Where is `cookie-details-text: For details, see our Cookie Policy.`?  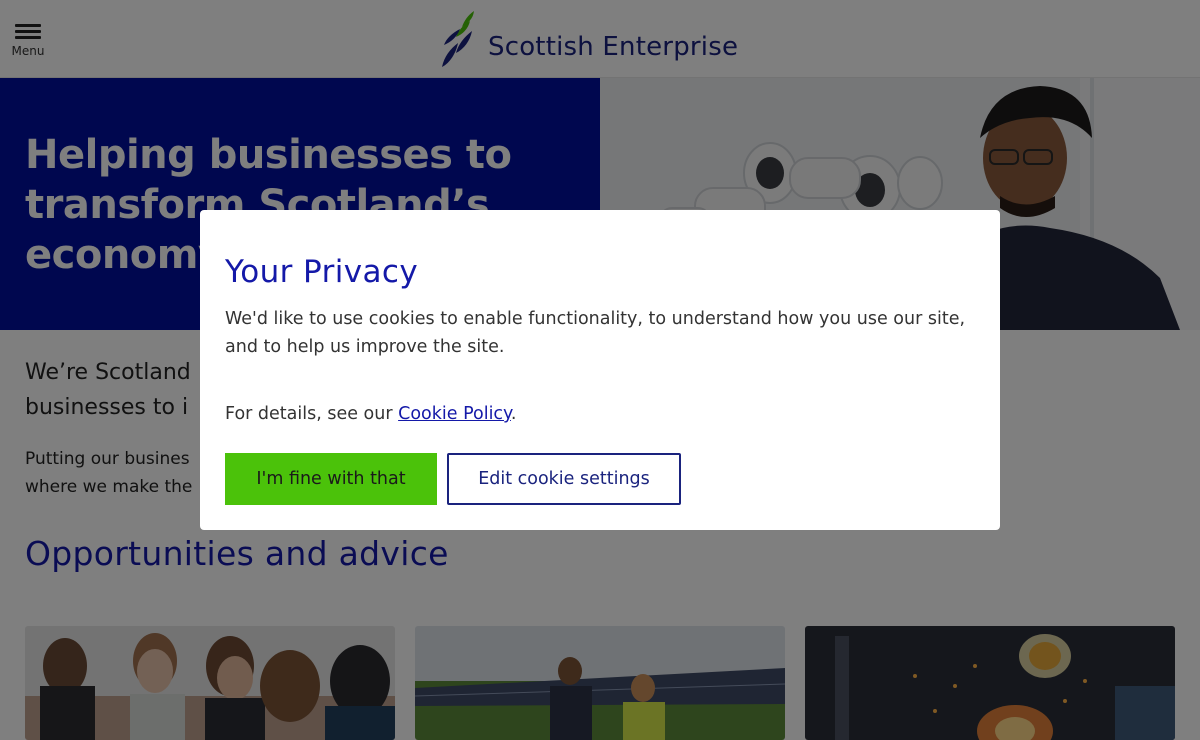 cookie-details-text: For details, see our Cookie Policy. is located at coordinates (371, 414).